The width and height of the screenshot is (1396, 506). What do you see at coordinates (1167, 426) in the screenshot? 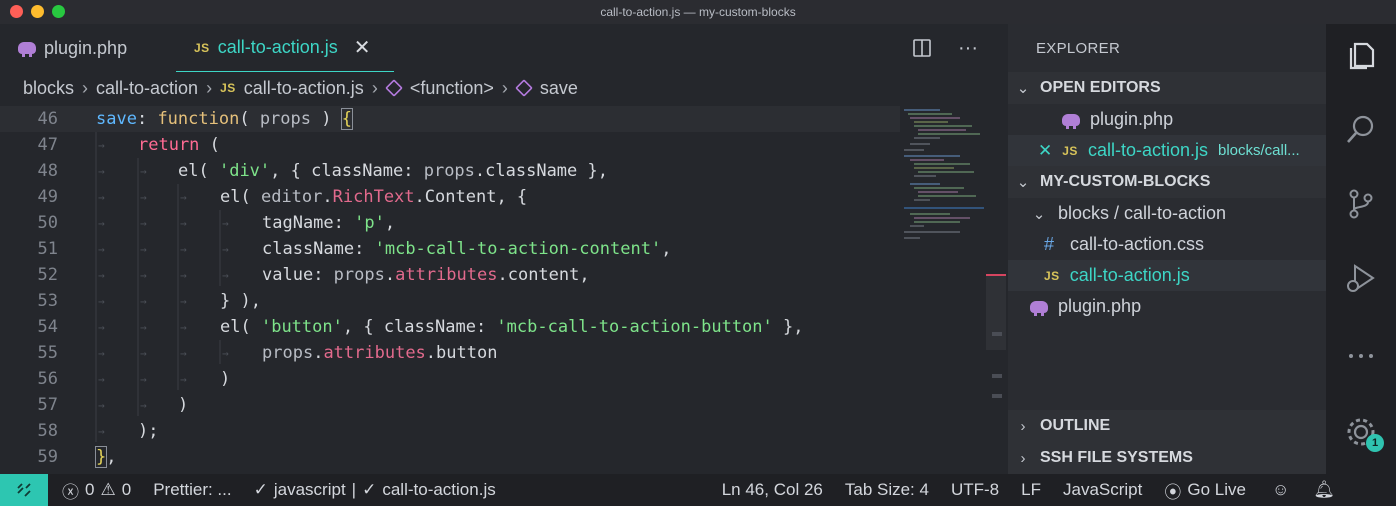
I see `outline-header: › OUTLINE` at bounding box center [1167, 426].